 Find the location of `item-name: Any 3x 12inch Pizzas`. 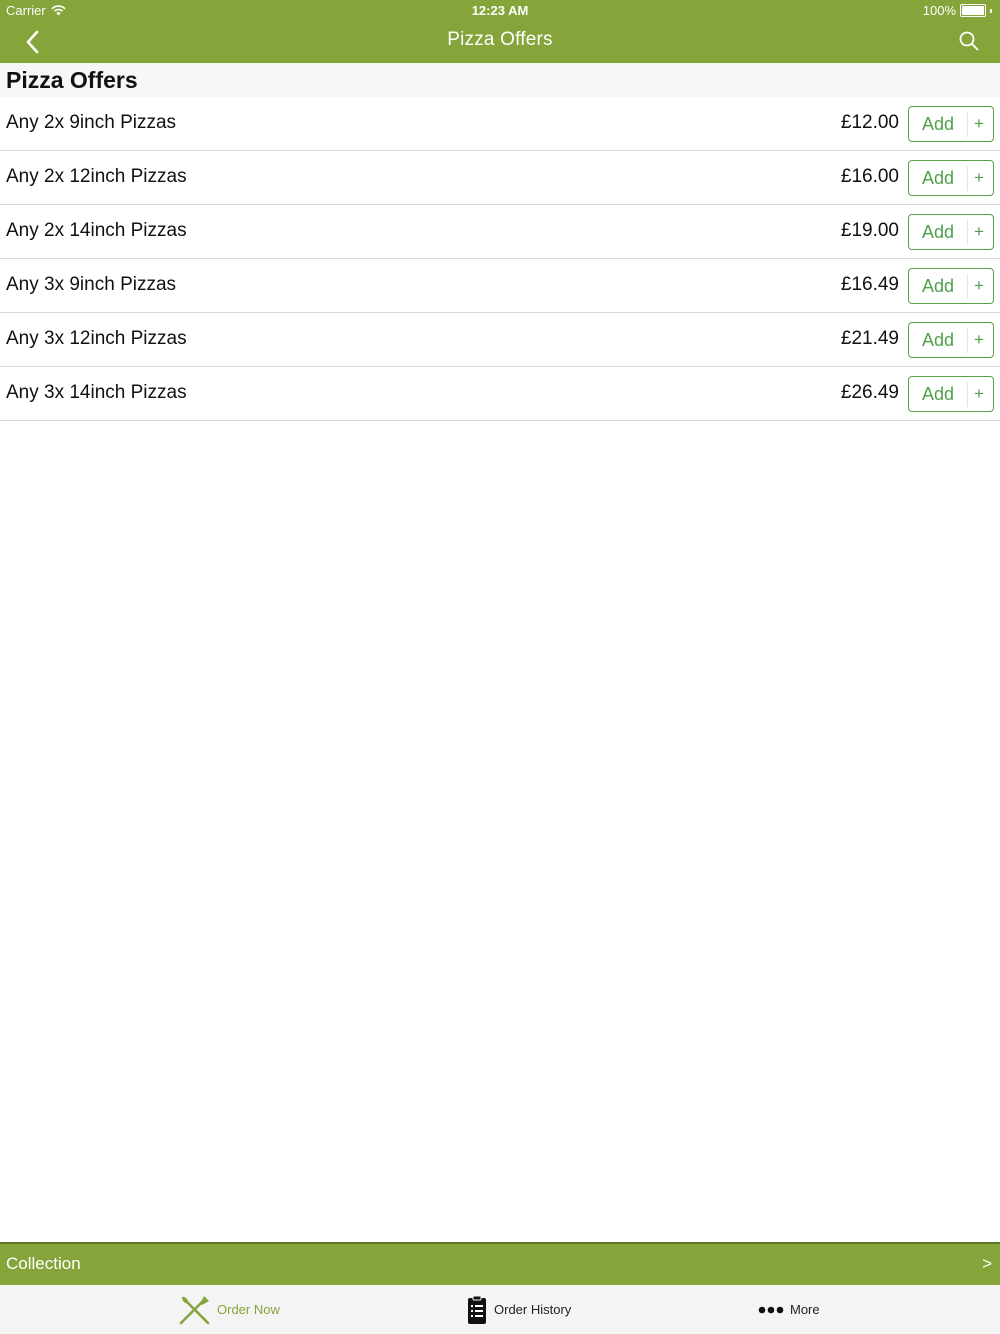

item-name: Any 3x 12inch Pizzas is located at coordinates (96, 338).